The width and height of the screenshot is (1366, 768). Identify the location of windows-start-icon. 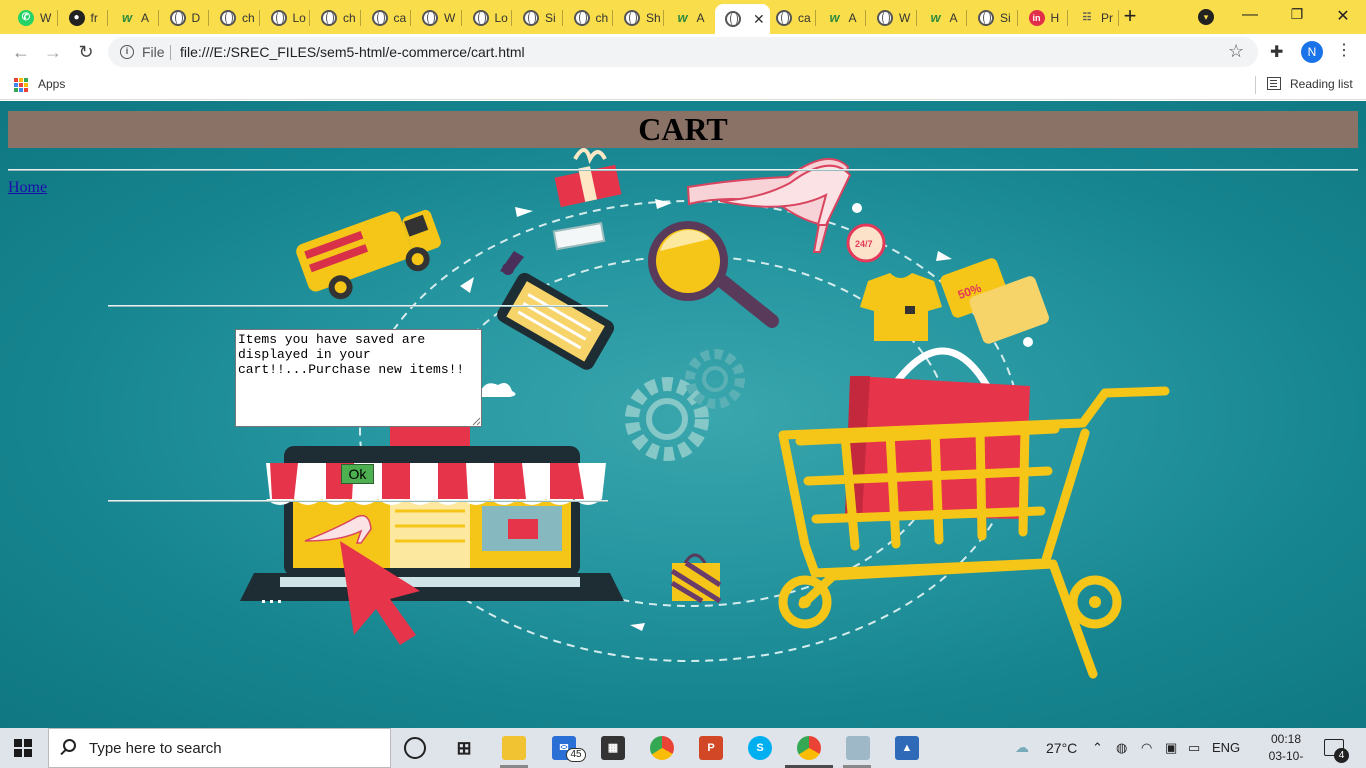
(23, 748).